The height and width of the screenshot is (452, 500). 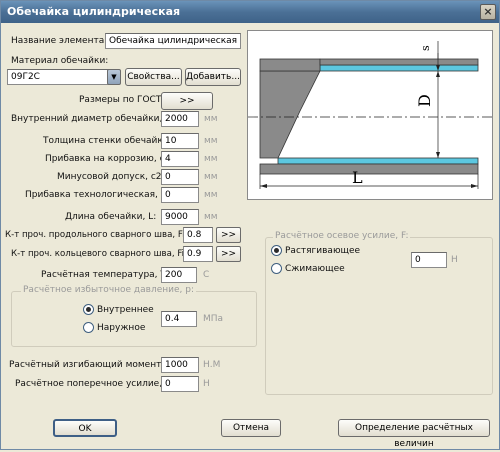 What do you see at coordinates (99, 235) in the screenshot?
I see `long-weld-label: К-т проч. продольного сварного шва, Fip:` at bounding box center [99, 235].